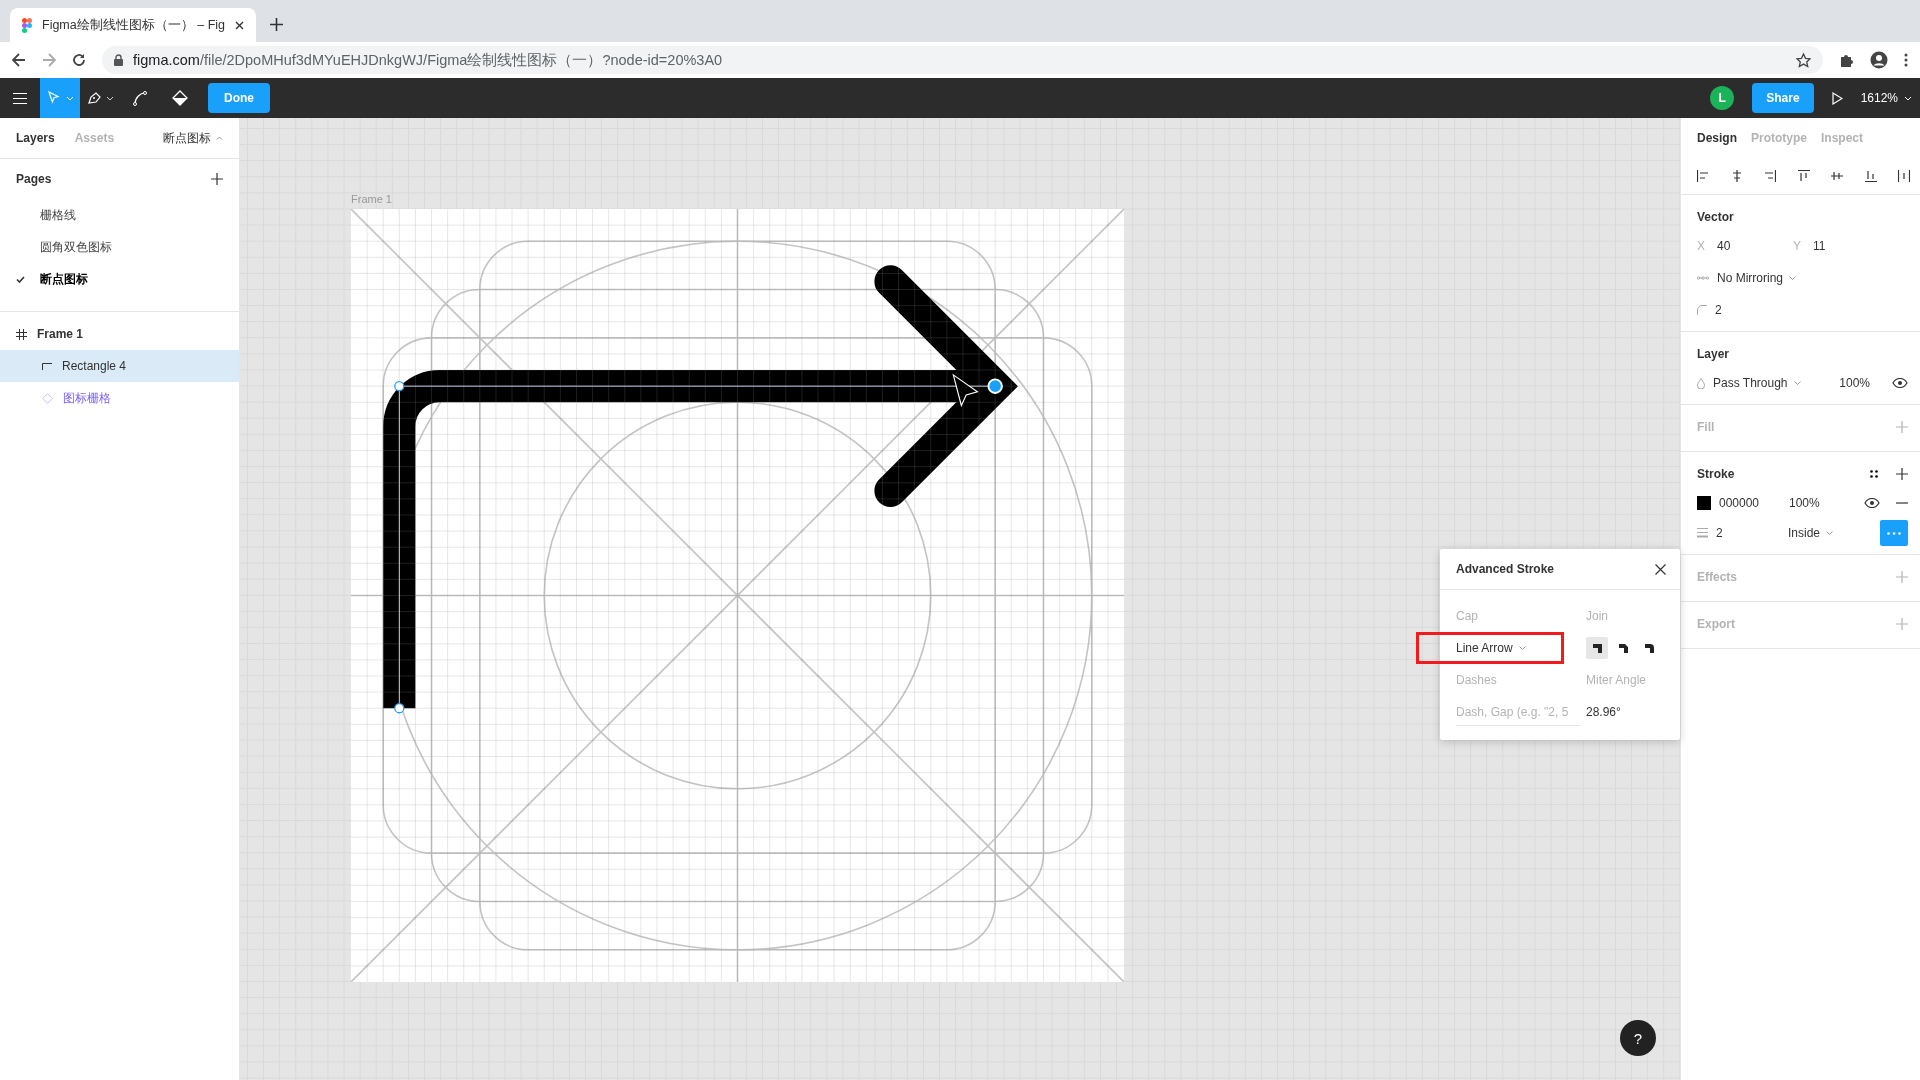 This screenshot has width=1920, height=1080. I want to click on dashes-label: Dashes, so click(1477, 680).